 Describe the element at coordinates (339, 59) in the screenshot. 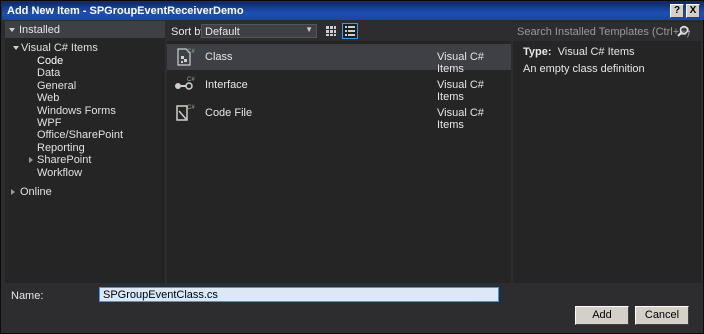

I see `template-item-class: C# Class Visual C# Items` at that location.